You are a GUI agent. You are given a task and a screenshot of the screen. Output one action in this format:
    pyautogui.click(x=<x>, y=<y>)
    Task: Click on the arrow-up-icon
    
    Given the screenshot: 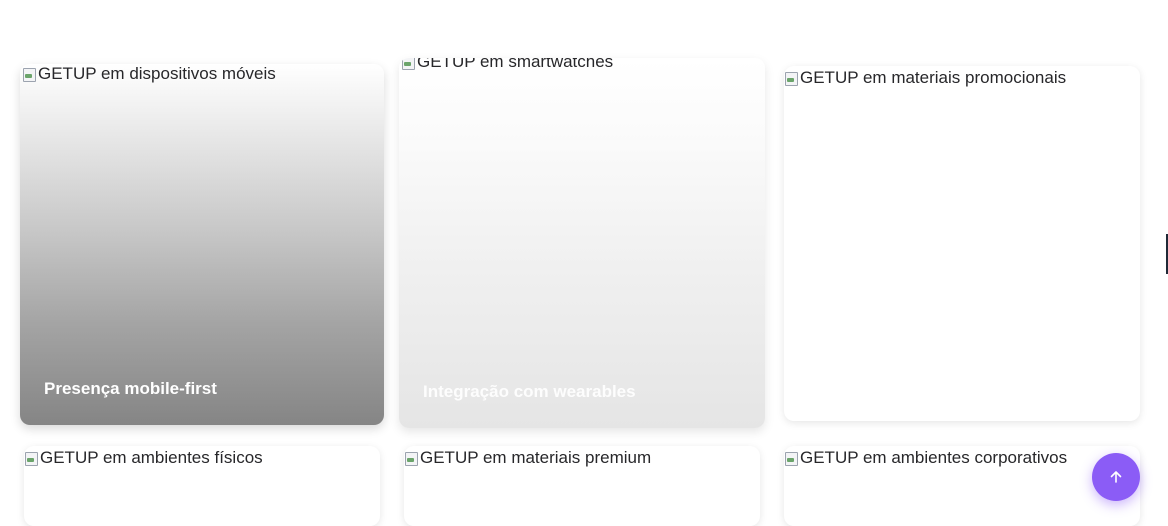 What is the action you would take?
    pyautogui.click(x=1116, y=477)
    